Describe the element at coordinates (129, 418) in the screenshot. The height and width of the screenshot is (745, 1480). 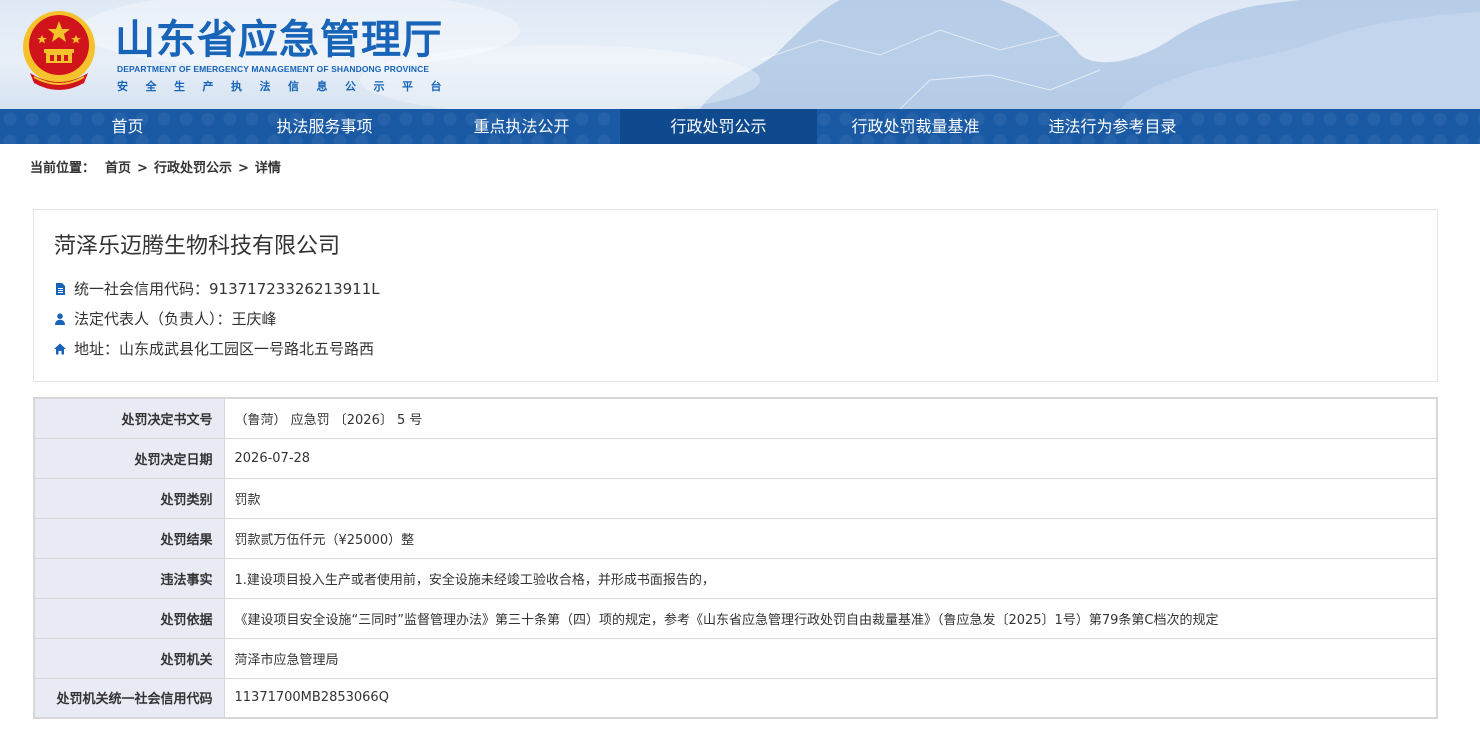
I see `row-label: 处罚决定书文号` at that location.